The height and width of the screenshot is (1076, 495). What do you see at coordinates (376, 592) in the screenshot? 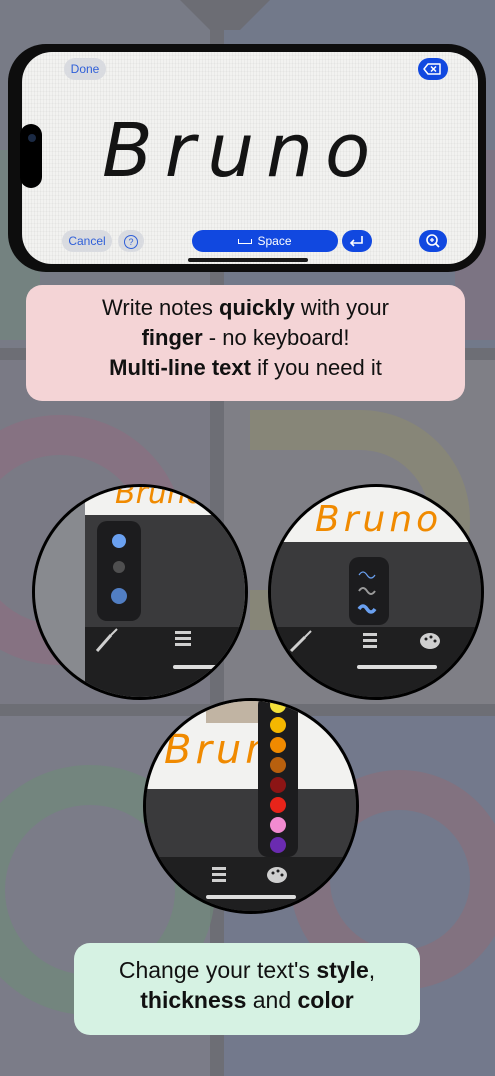
I see `thickness-options-preview: Bruno` at bounding box center [376, 592].